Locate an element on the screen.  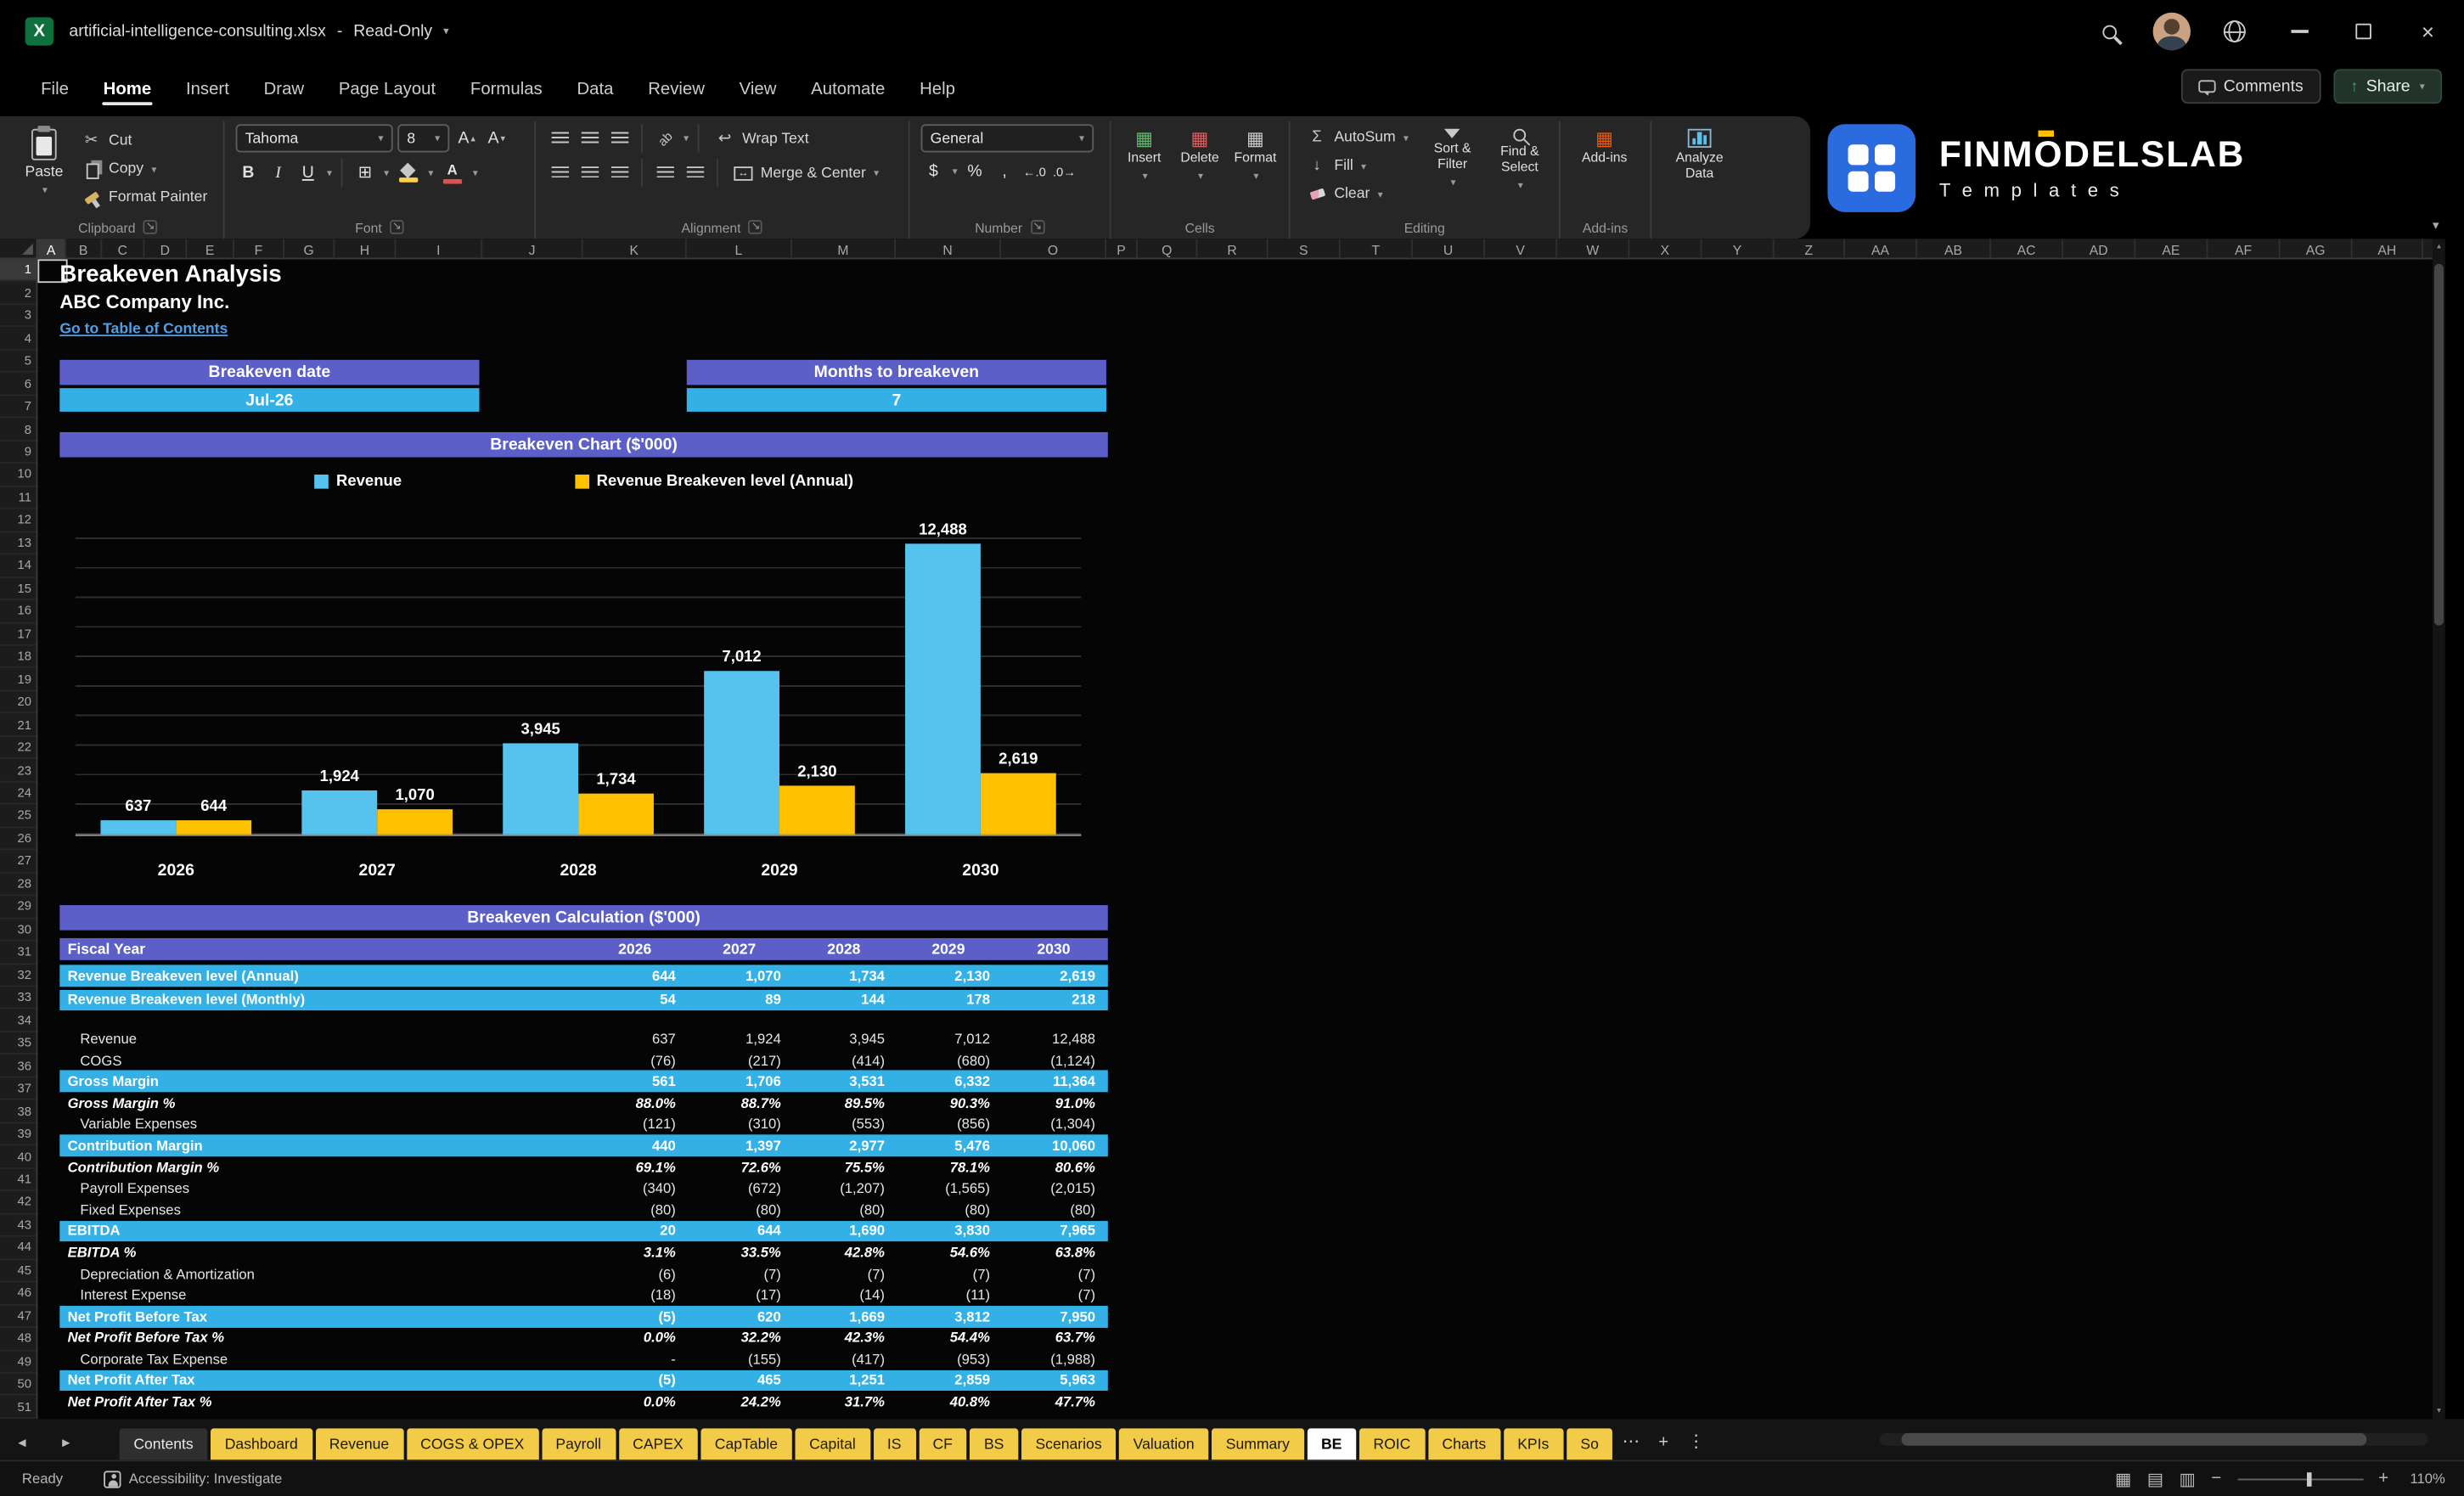
maximize-button is located at coordinates (2363, 31).